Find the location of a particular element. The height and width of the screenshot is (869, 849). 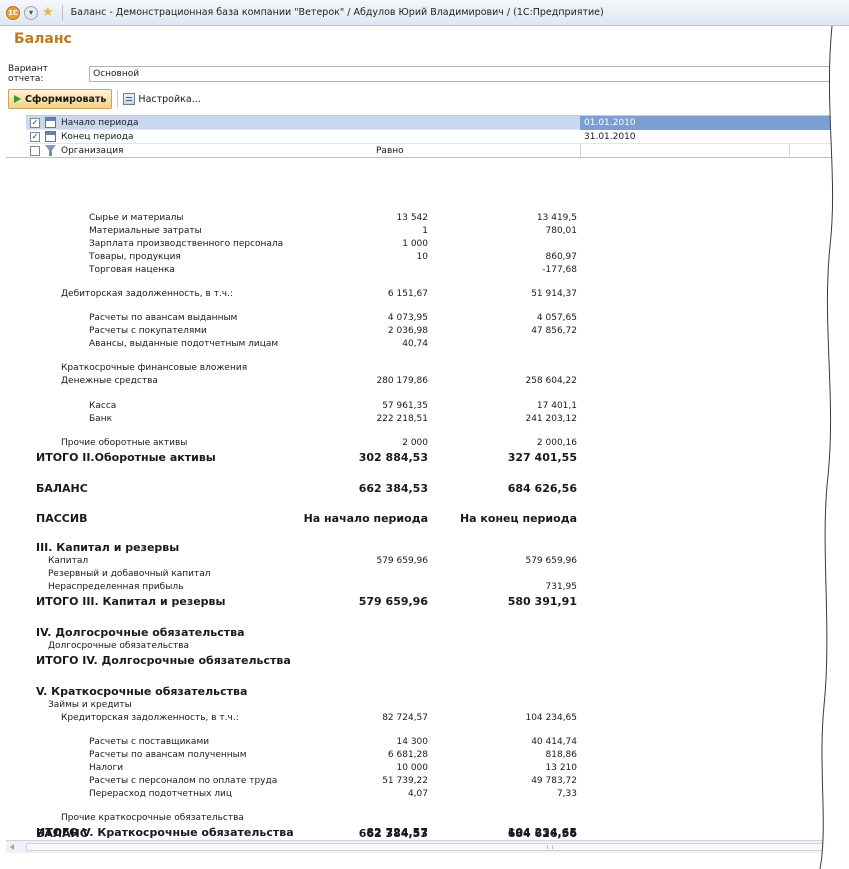

end-value: 104 234,65 is located at coordinates (551, 718).